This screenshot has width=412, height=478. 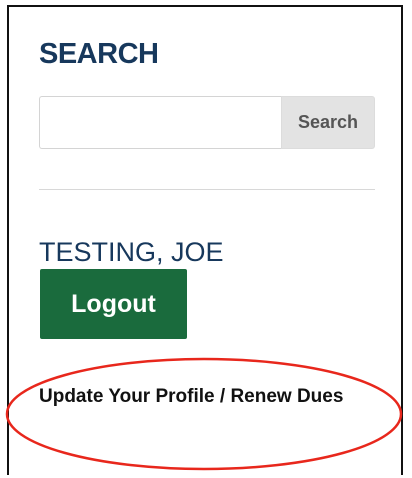 What do you see at coordinates (207, 189) in the screenshot?
I see `section-divider` at bounding box center [207, 189].